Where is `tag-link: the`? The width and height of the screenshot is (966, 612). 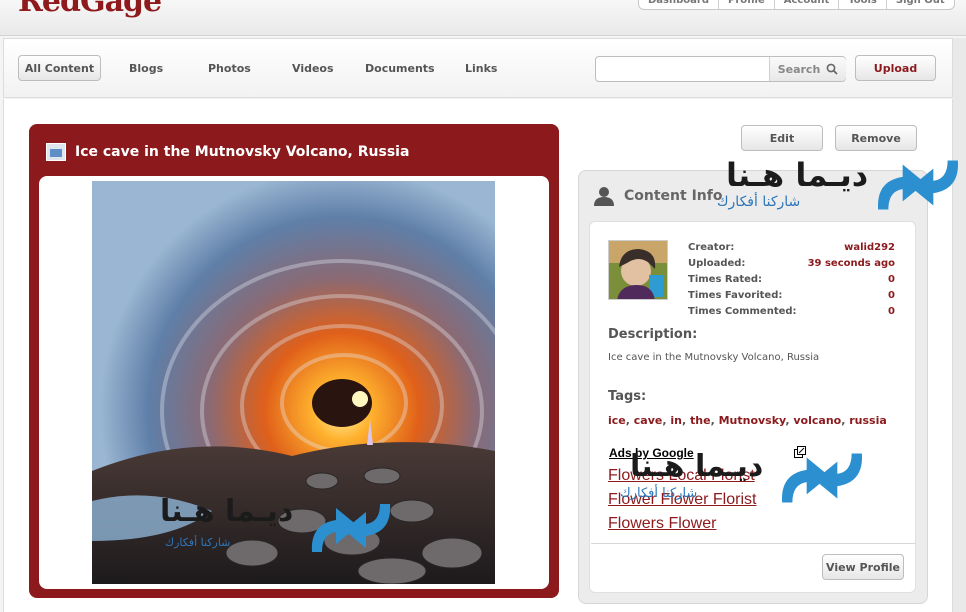
tag-link: the is located at coordinates (700, 420).